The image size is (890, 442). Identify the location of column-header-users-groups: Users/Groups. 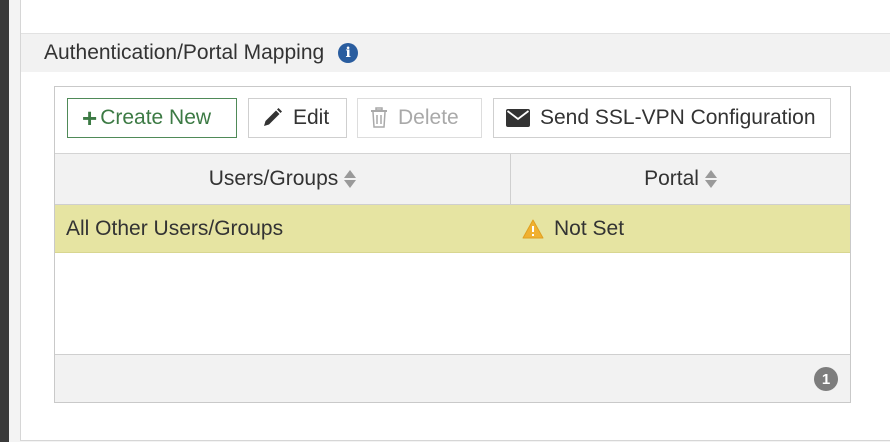
(283, 179).